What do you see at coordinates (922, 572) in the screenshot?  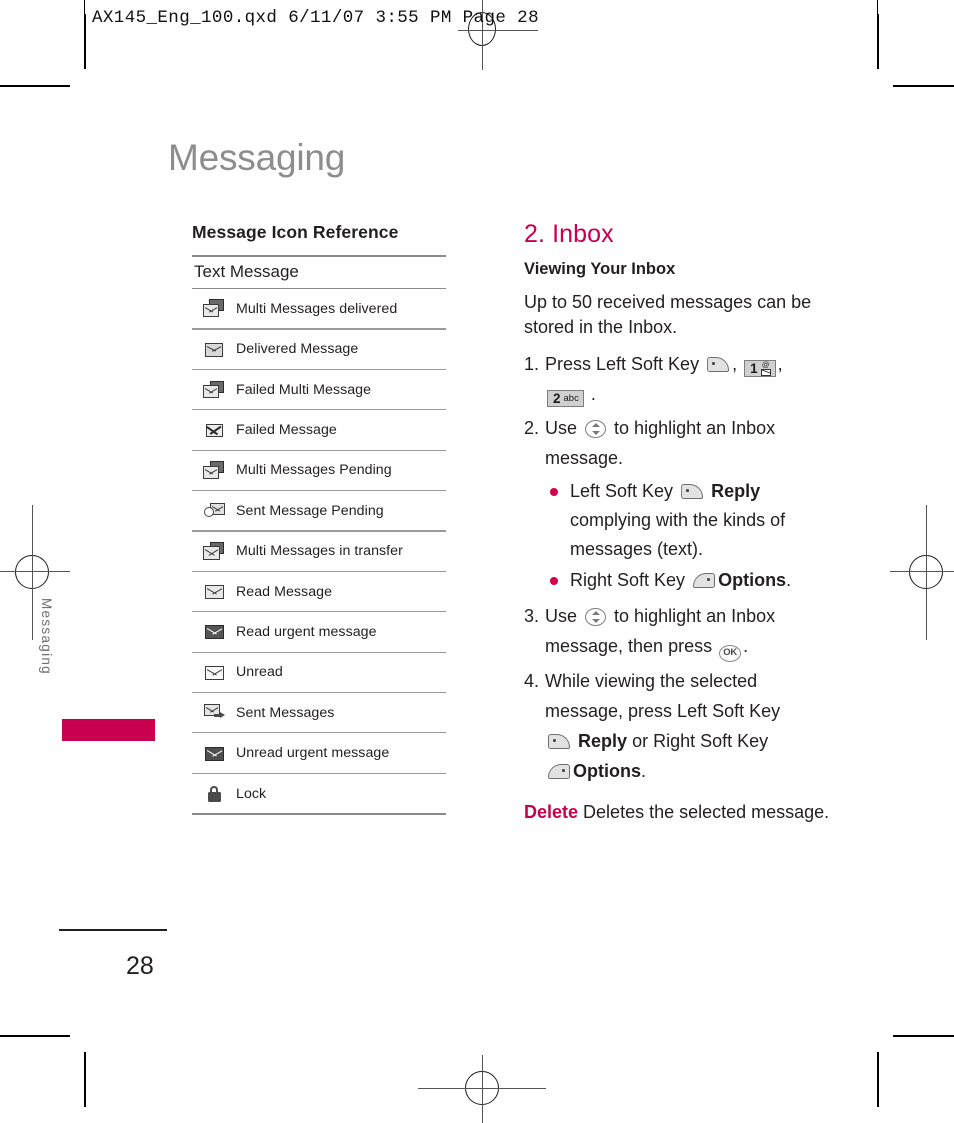 I see `registration-mark-right-center` at bounding box center [922, 572].